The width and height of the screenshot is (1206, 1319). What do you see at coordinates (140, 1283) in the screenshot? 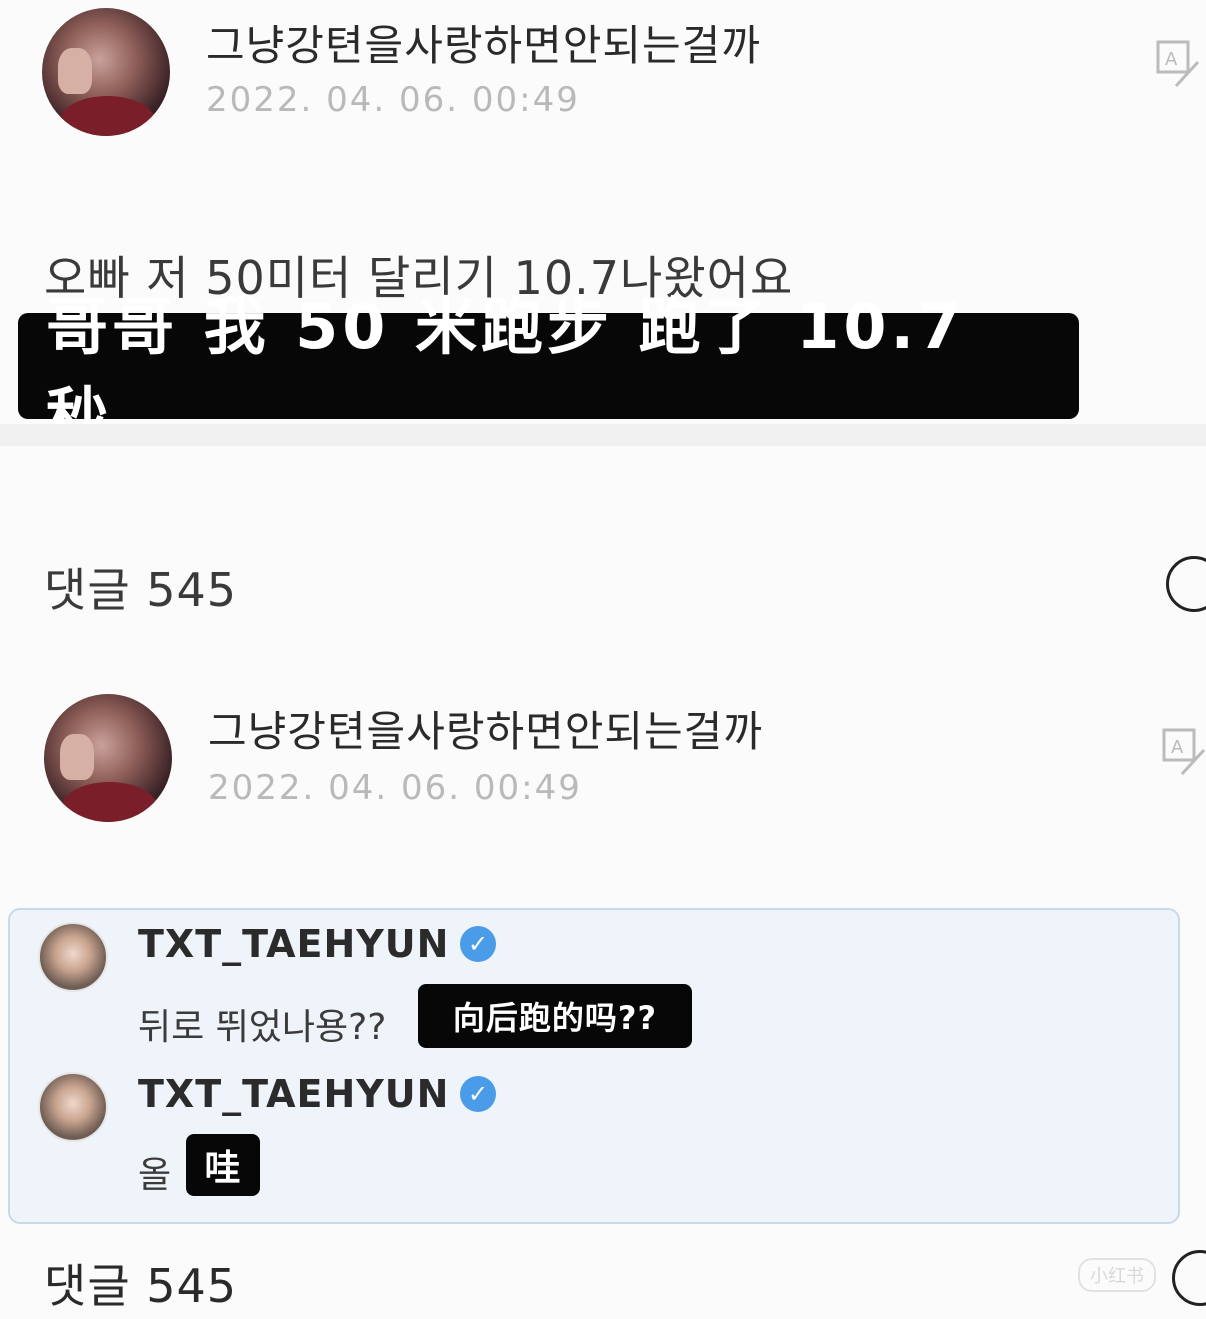
I see `comments-count-footer: 댓글 545` at bounding box center [140, 1283].